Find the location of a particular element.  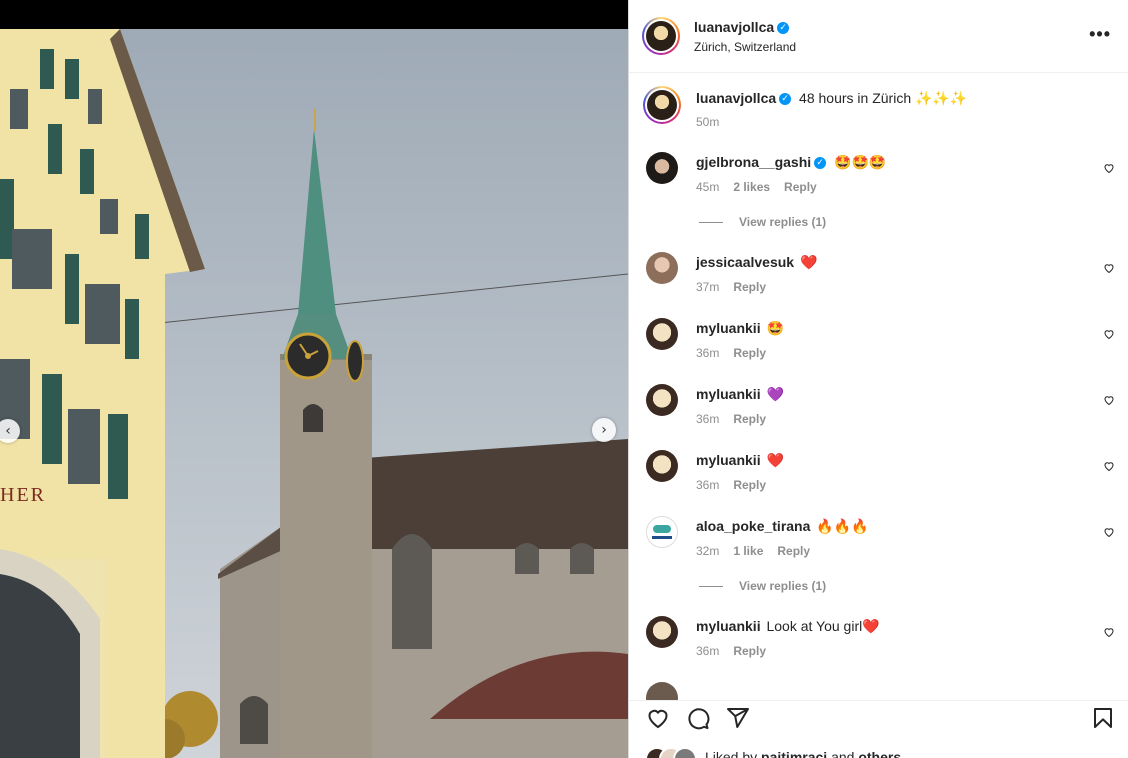

comment-icon is located at coordinates (698, 718).